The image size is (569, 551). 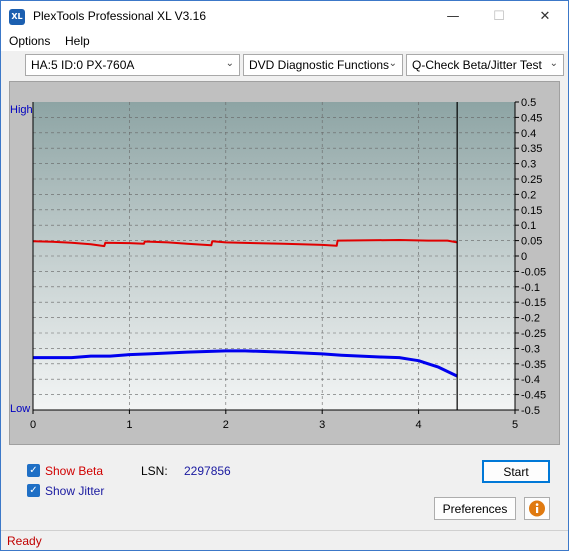 What do you see at coordinates (530, 349) in the screenshot?
I see `y-tick-label: -0.3` at bounding box center [530, 349].